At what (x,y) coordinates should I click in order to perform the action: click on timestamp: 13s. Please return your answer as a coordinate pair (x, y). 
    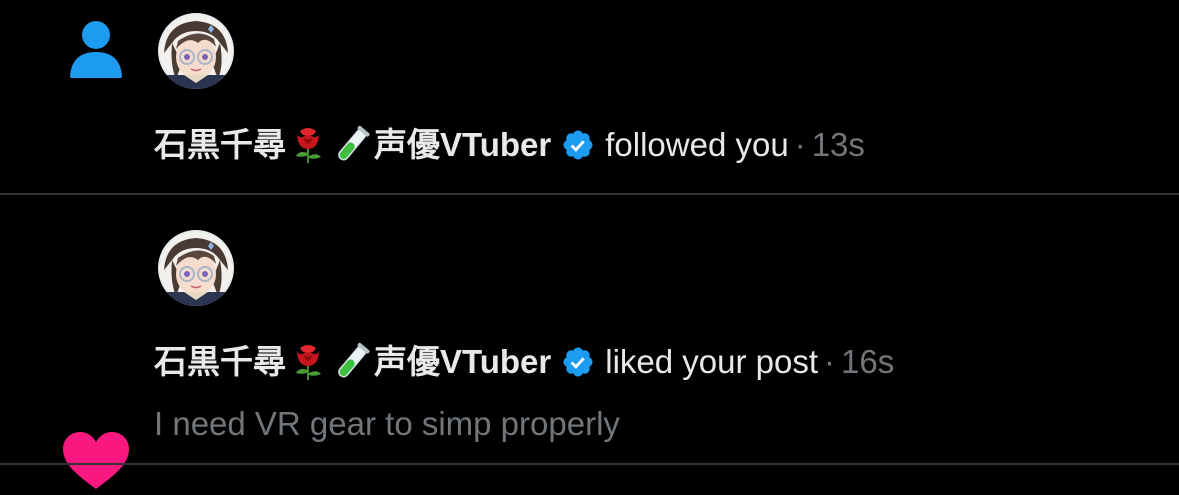
    Looking at the image, I should click on (838, 145).